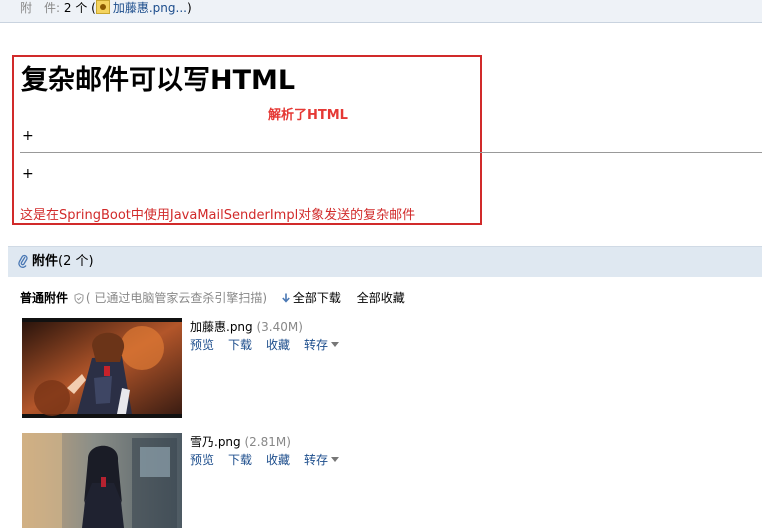 The height and width of the screenshot is (528, 762). I want to click on parsed-html-note: 解析了HTML, so click(308, 115).